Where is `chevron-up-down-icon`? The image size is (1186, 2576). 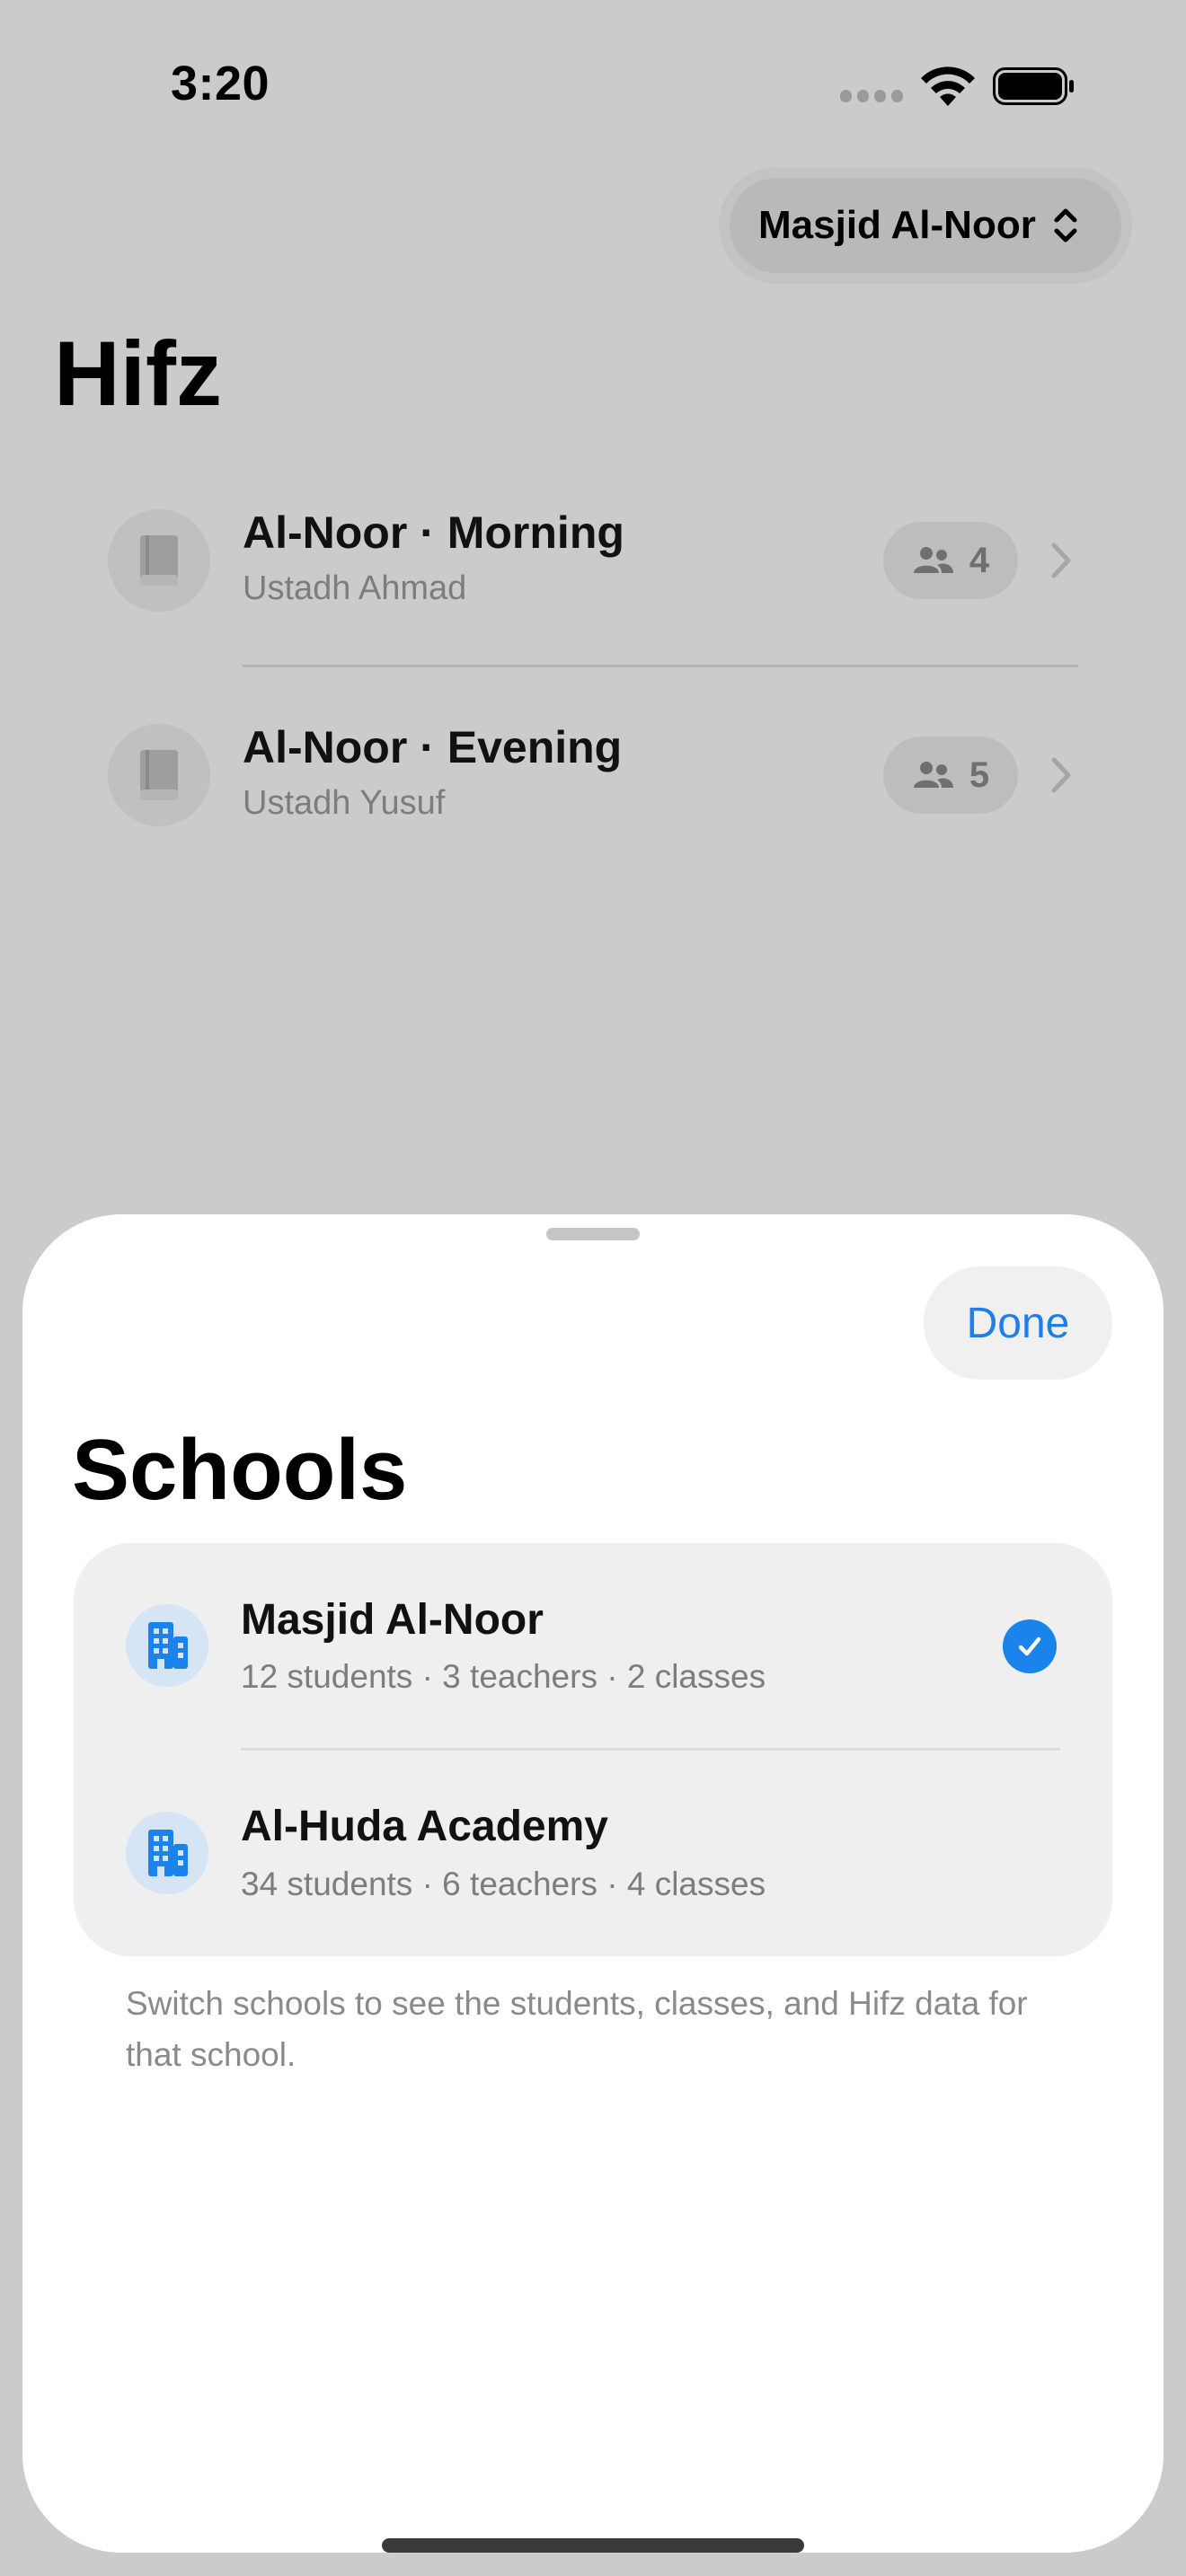
chevron-up-down-icon is located at coordinates (1065, 225).